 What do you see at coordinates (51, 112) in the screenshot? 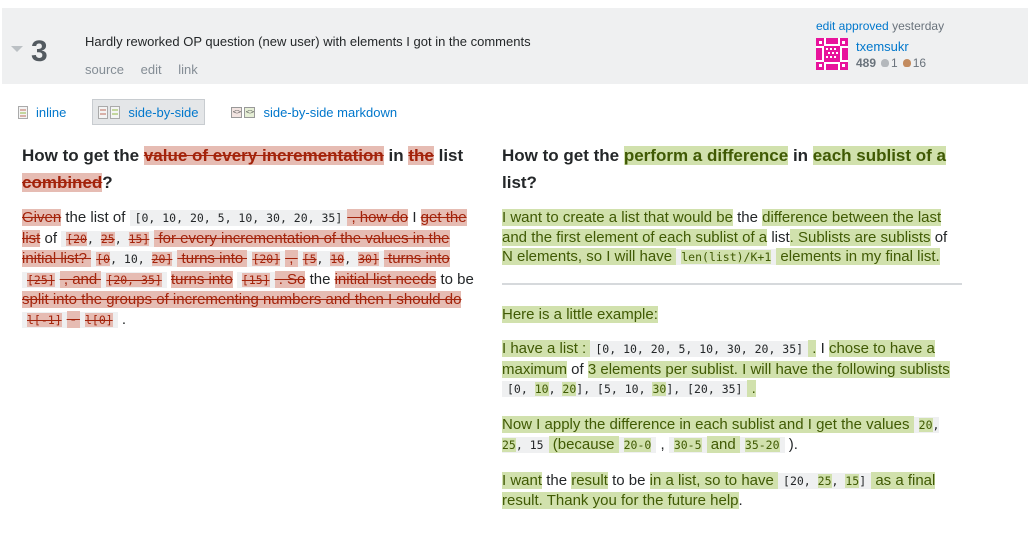
I see `tab-inline-label: inline` at bounding box center [51, 112].